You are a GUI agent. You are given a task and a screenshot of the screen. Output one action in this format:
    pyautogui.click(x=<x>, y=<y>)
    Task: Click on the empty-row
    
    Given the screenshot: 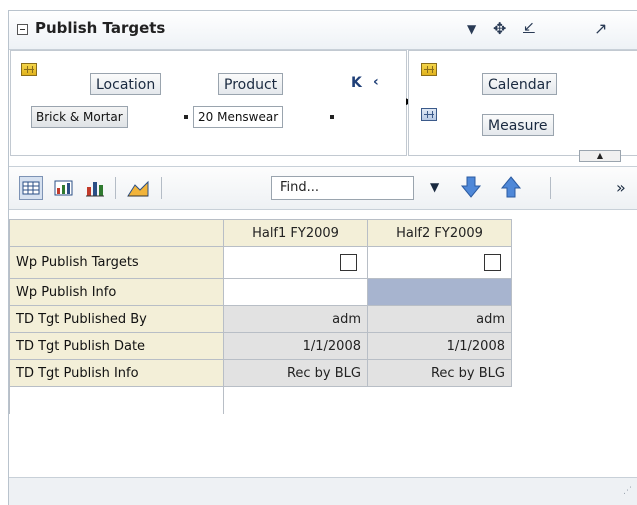 What is the action you would take?
    pyautogui.click(x=260, y=400)
    